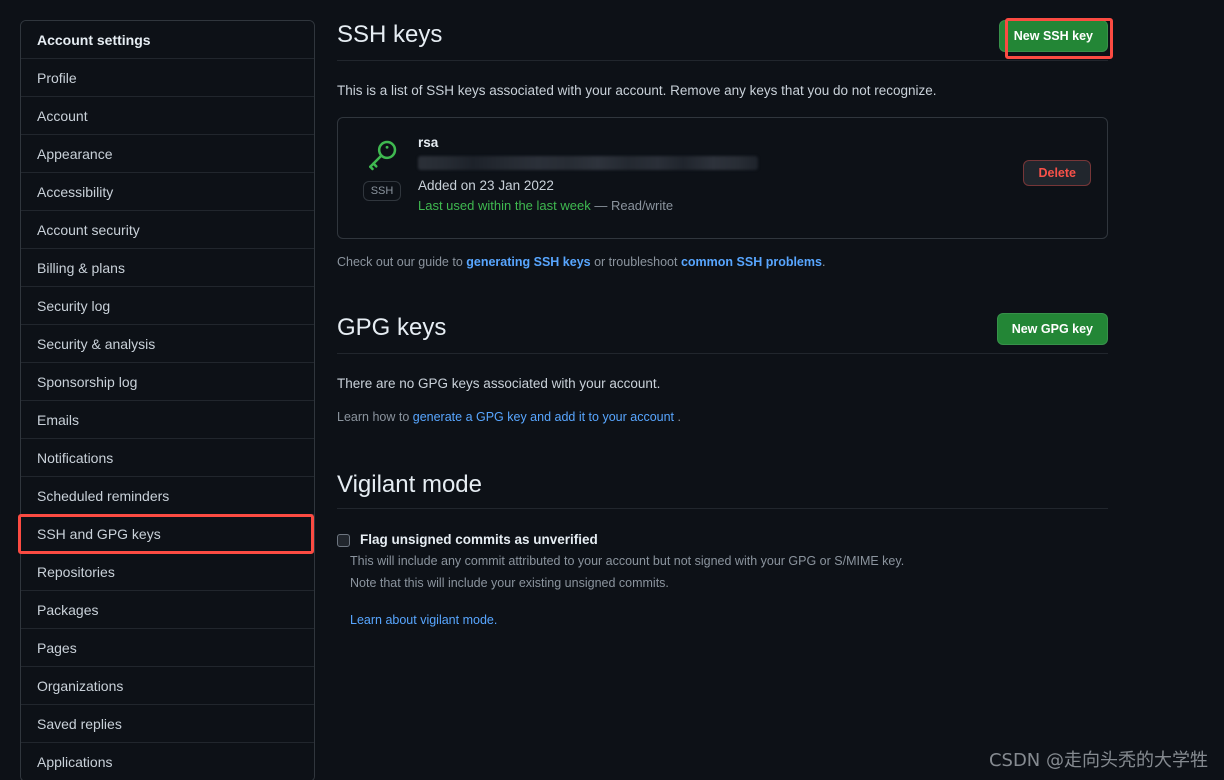  What do you see at coordinates (402, 262) in the screenshot?
I see `helper-prefix: Check out our guide to` at bounding box center [402, 262].